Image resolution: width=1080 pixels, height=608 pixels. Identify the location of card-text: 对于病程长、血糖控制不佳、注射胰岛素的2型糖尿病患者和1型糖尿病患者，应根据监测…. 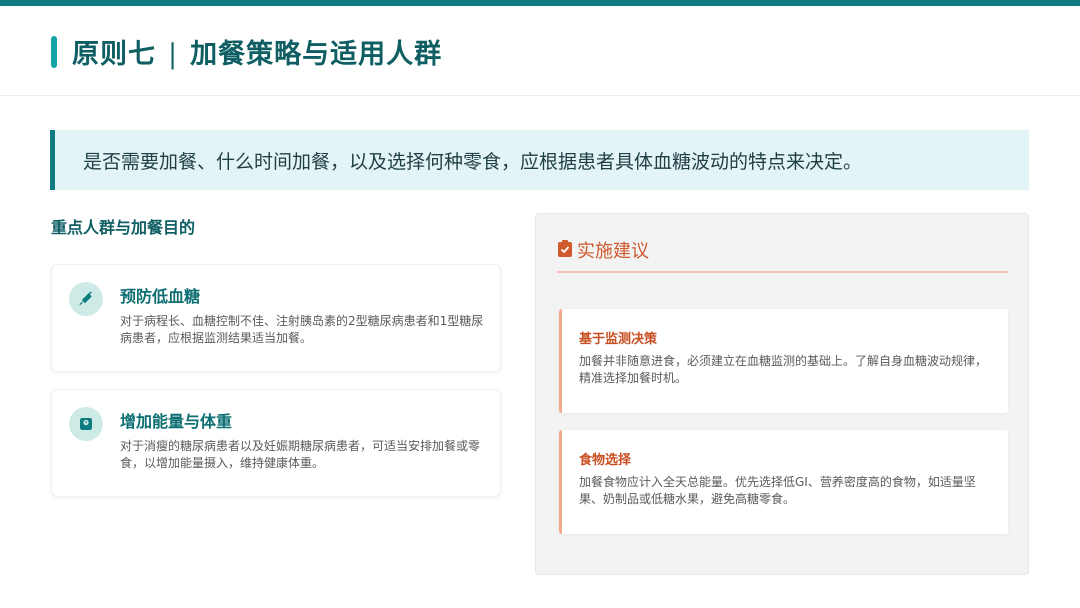
(302, 329).